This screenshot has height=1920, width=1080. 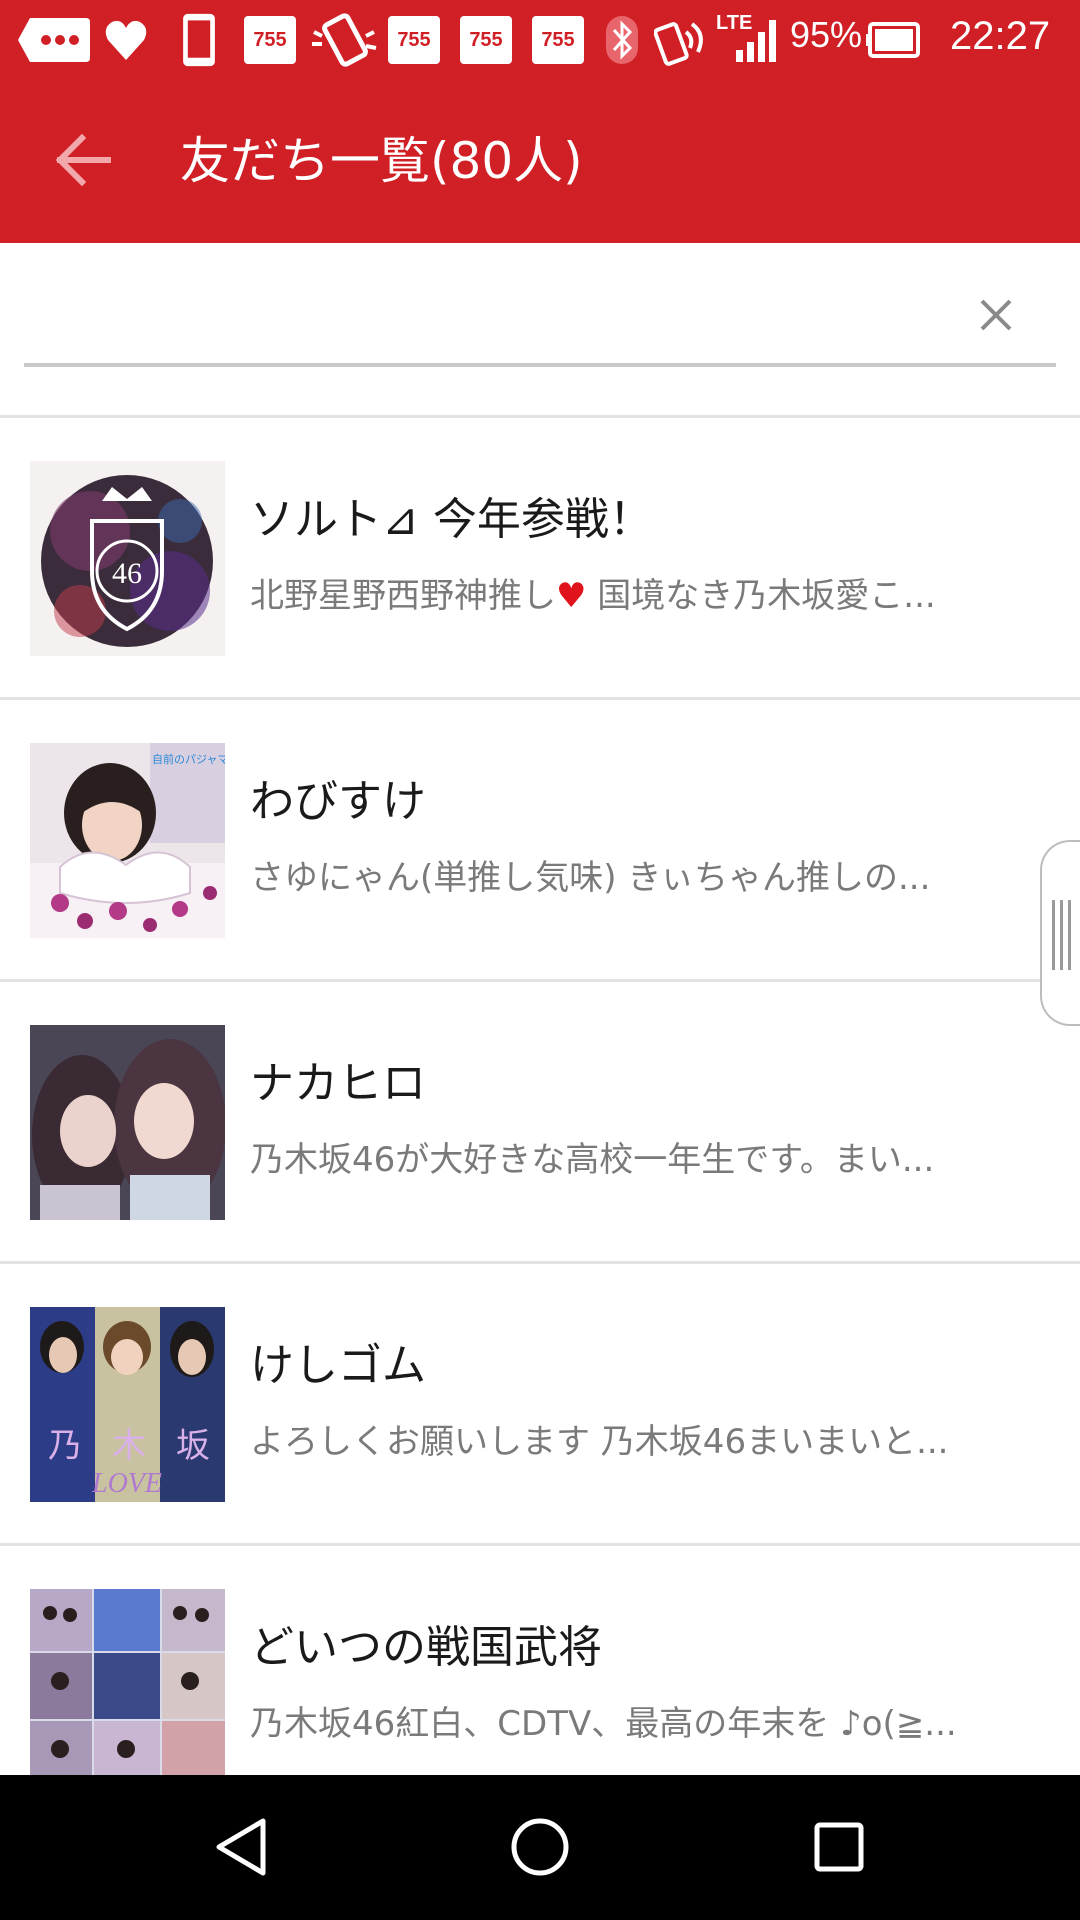 What do you see at coordinates (188, 759) in the screenshot?
I see `avatar-caption-text: 自前のパジャマで` at bounding box center [188, 759].